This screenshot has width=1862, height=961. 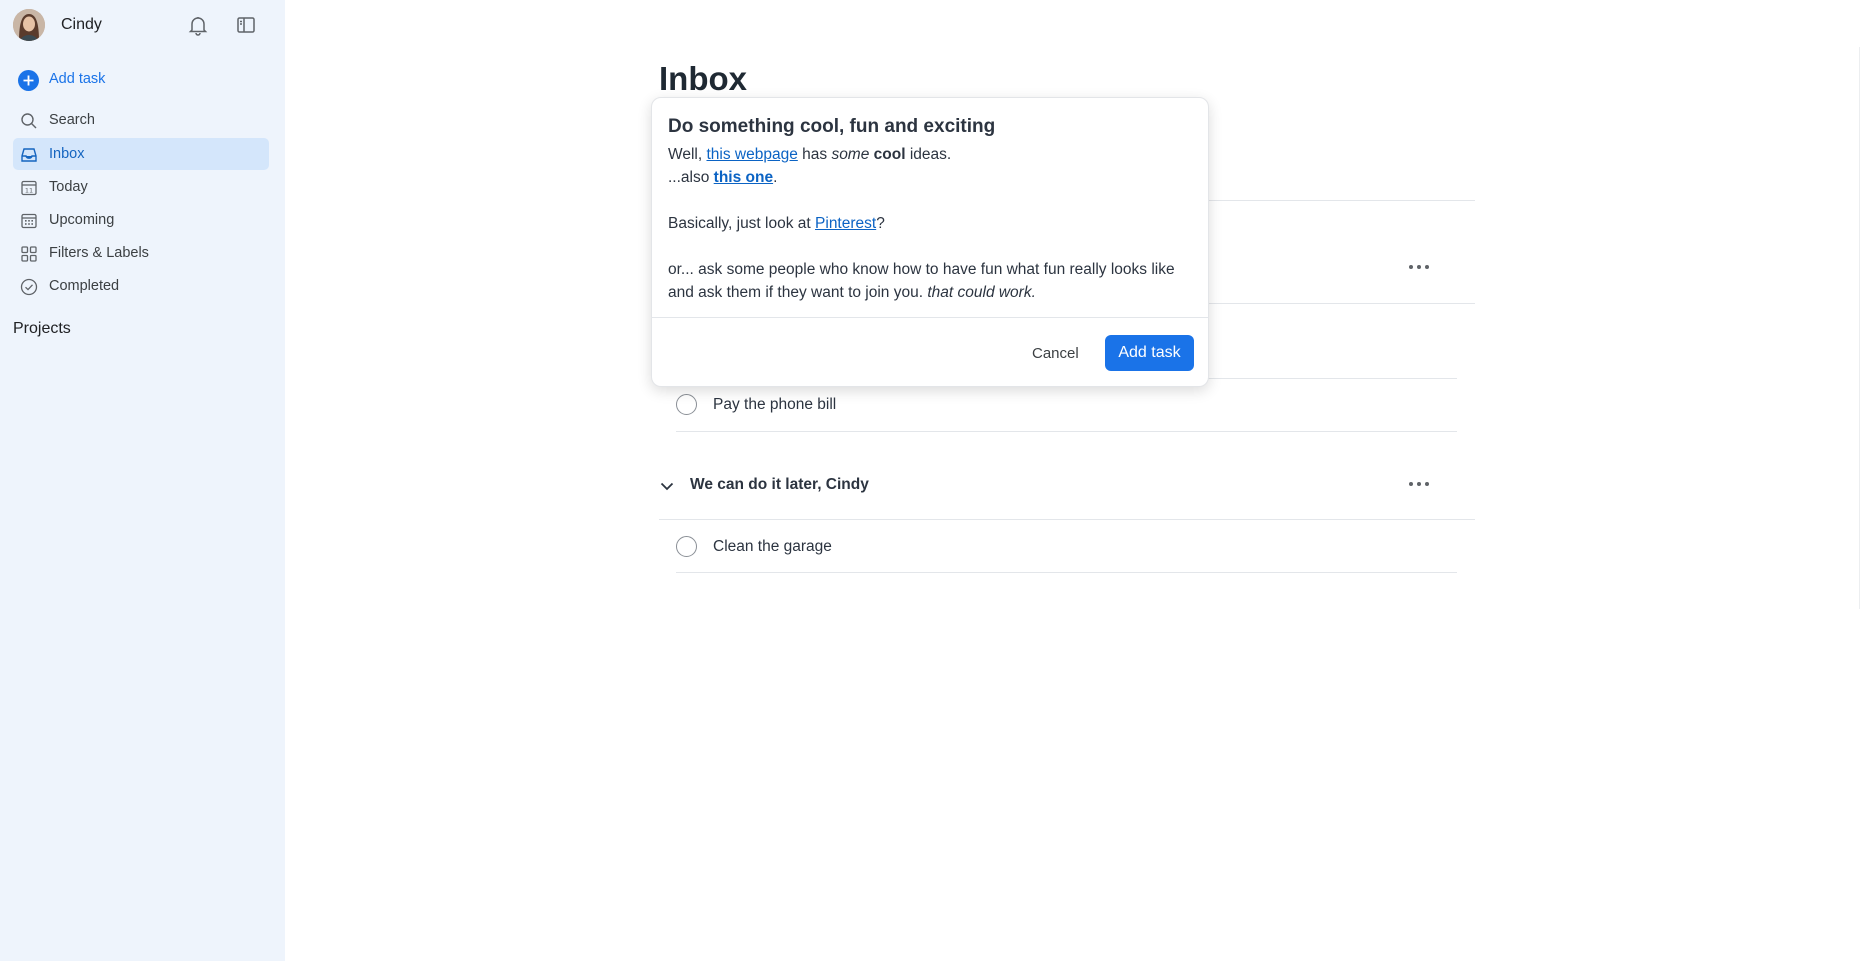 I want to click on pinterest-link: Pinterest, so click(x=845, y=223).